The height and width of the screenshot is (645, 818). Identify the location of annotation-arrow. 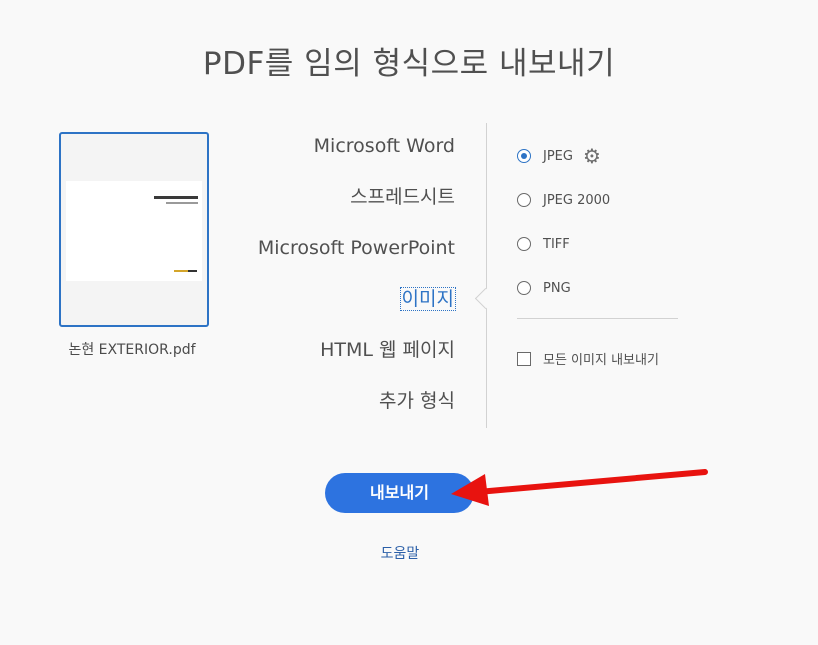
(579, 487).